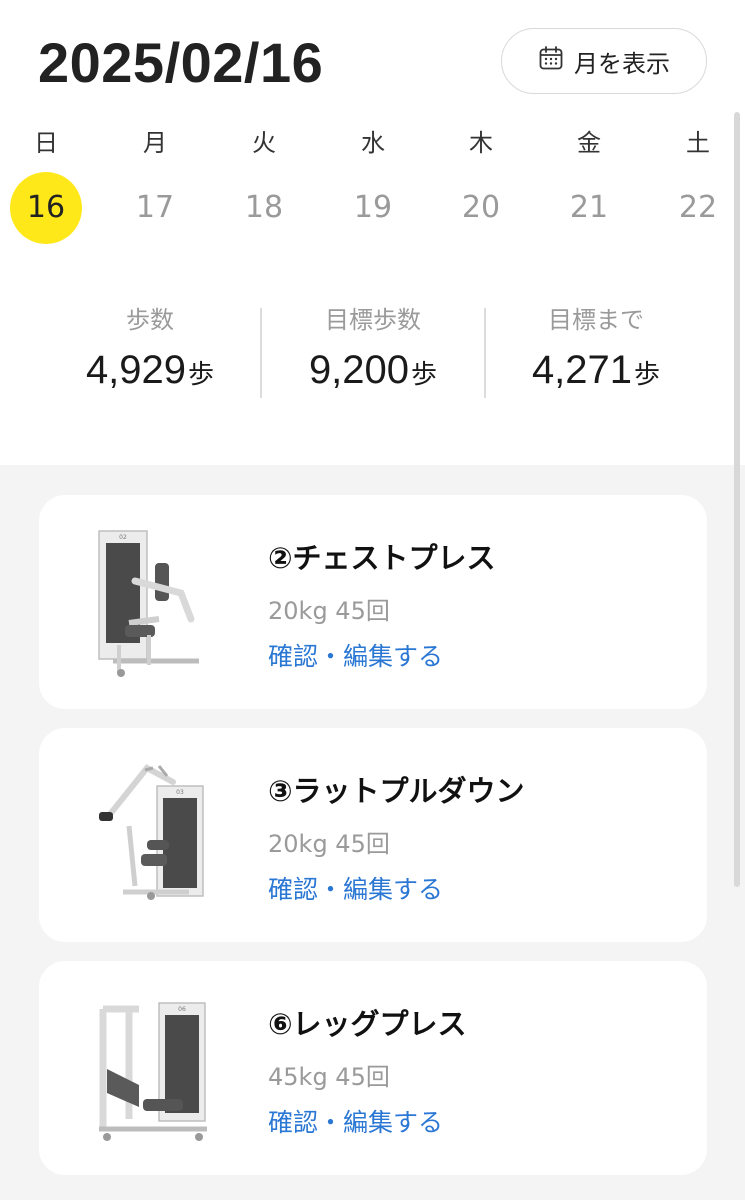  What do you see at coordinates (182, 1009) in the screenshot?
I see `machine-number: 06` at bounding box center [182, 1009].